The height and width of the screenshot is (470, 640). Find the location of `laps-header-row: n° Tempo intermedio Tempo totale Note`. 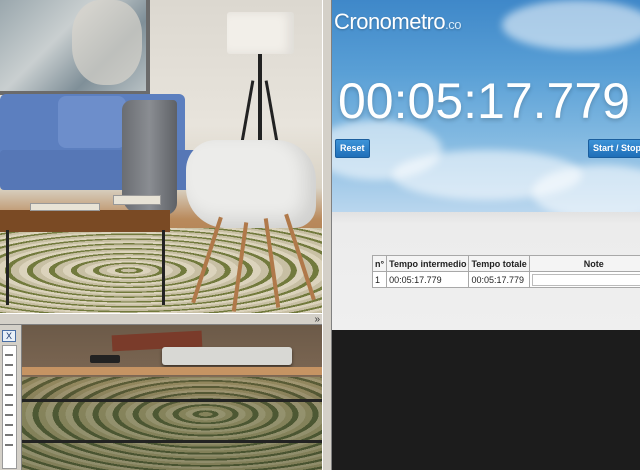

laps-header-row: n° Tempo intermedio Tempo totale Note is located at coordinates (505, 263).